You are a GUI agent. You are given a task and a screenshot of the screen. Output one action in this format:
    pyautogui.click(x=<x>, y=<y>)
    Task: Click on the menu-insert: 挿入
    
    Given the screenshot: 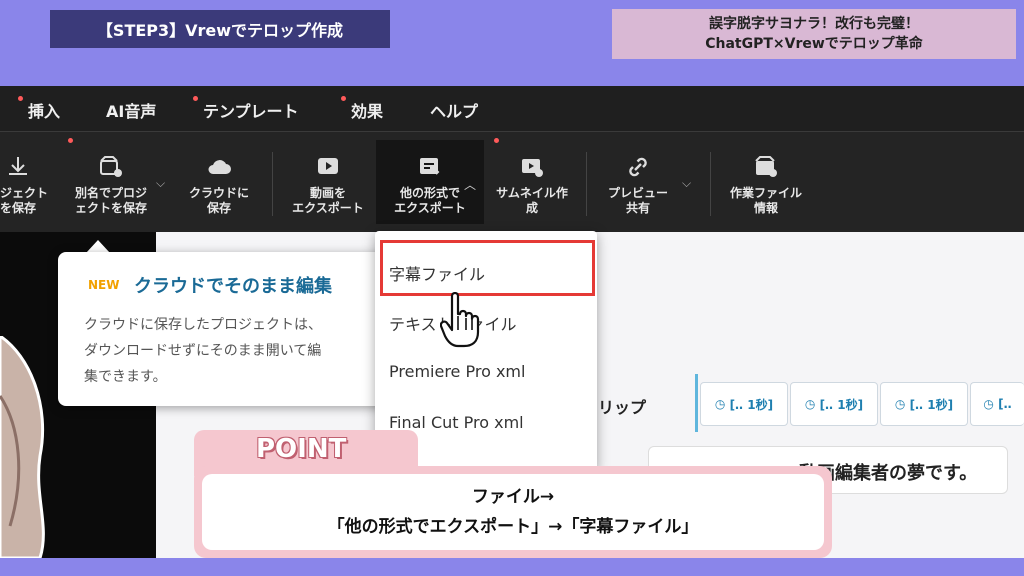 What is the action you would take?
    pyautogui.click(x=44, y=110)
    